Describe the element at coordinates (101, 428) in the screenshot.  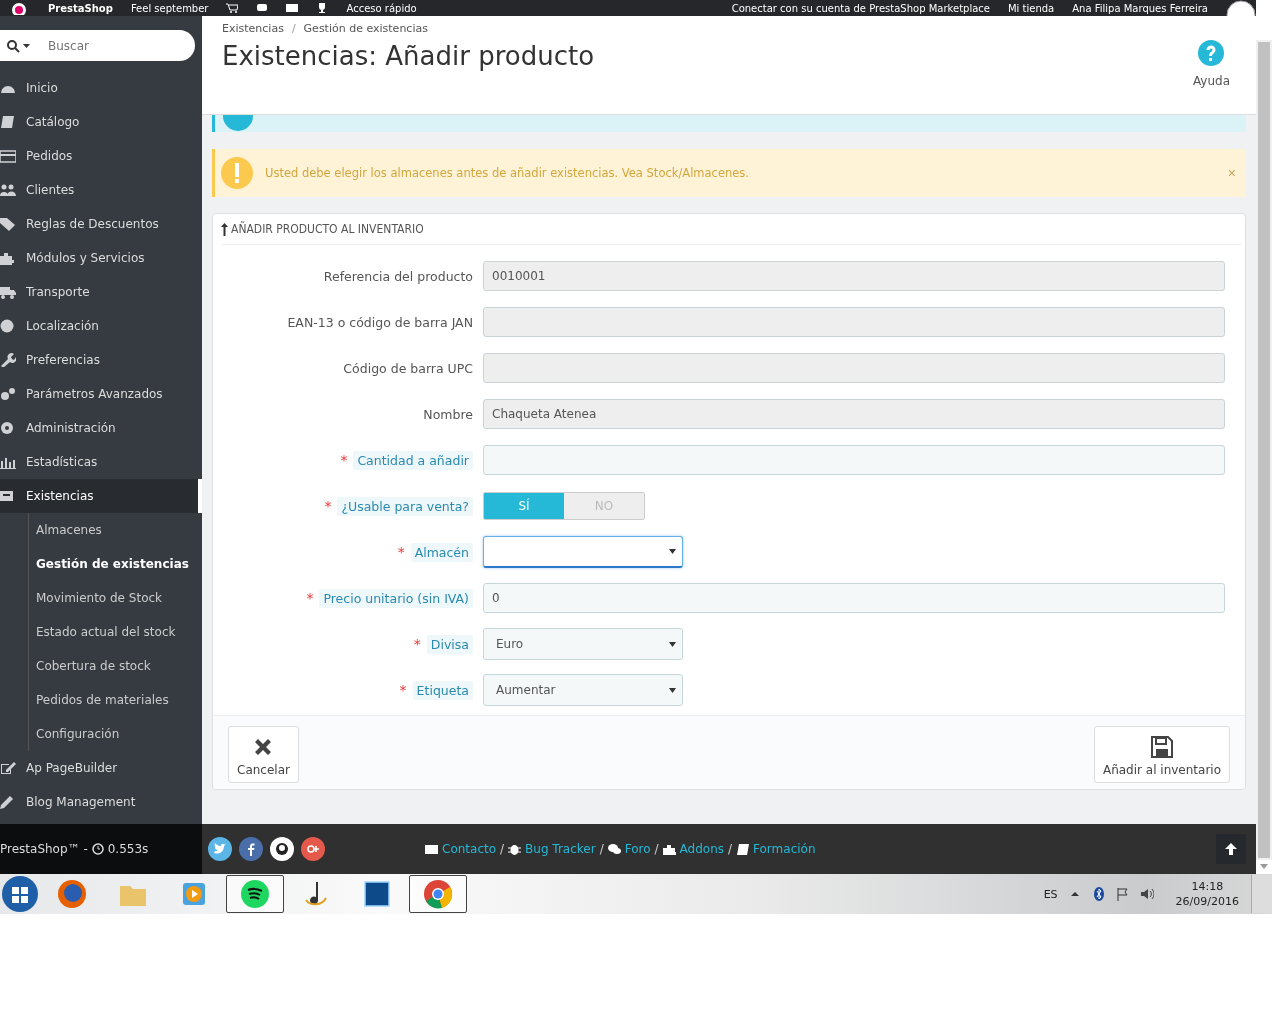
I see `sidebar-item: Administración` at that location.